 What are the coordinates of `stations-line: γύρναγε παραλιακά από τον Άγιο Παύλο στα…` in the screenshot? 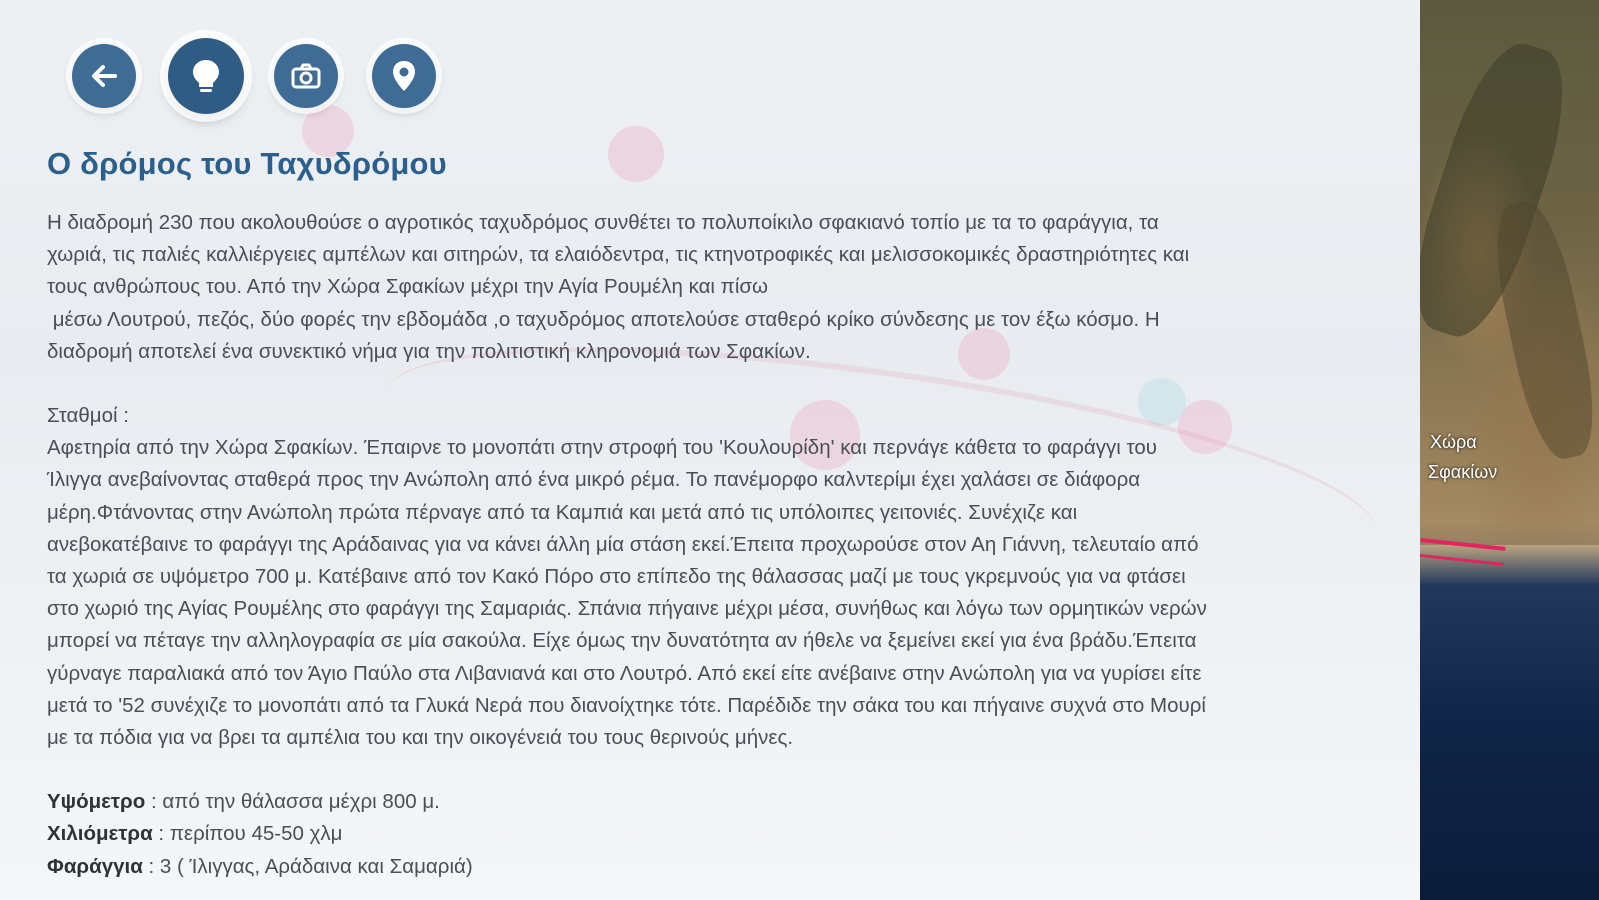 It's located at (624, 673).